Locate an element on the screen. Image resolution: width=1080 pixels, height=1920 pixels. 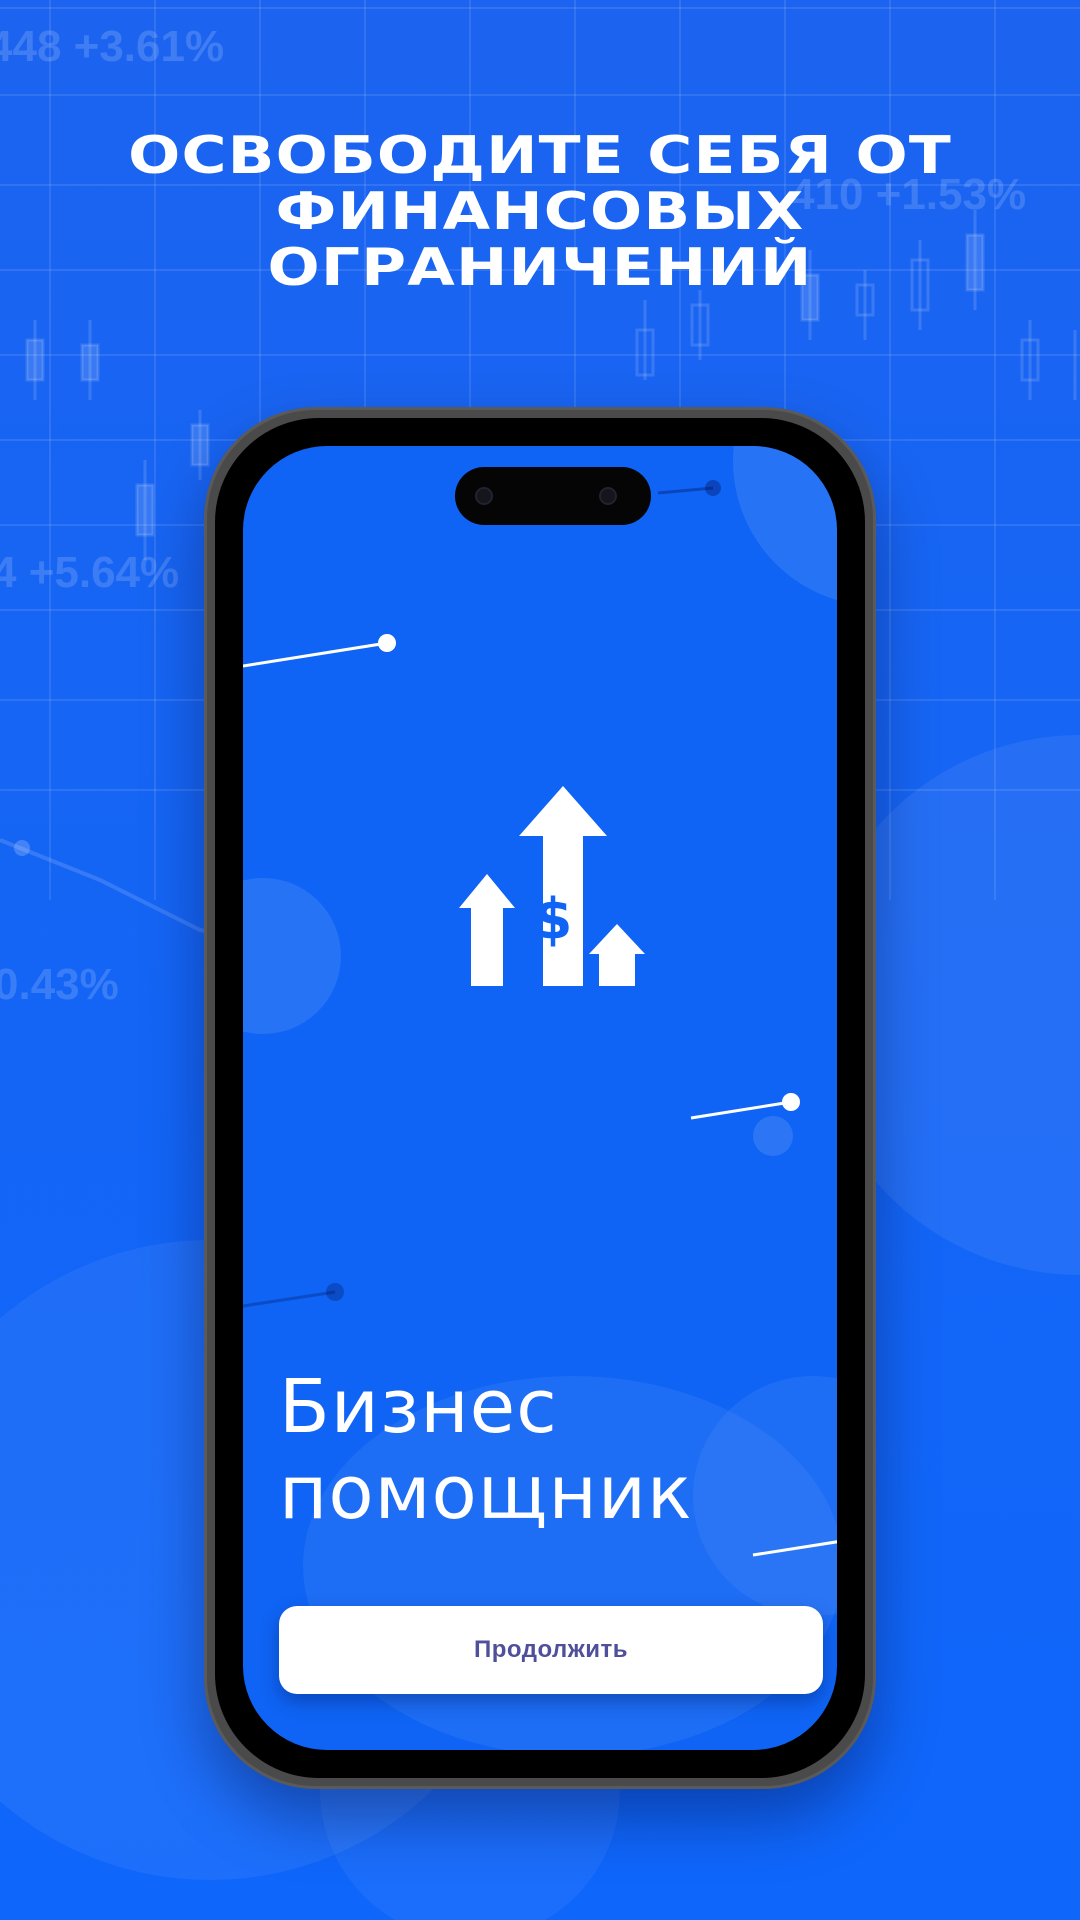
sensor-icon is located at coordinates (608, 496).